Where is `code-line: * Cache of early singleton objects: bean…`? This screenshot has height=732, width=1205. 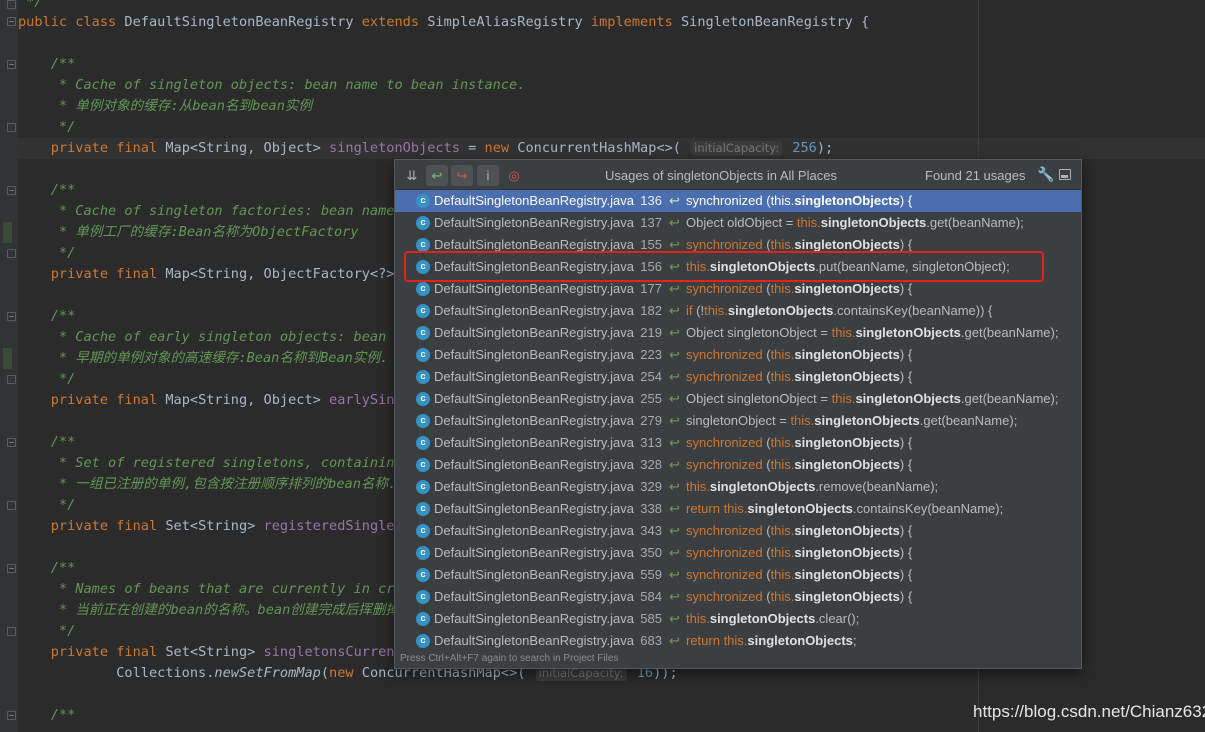
code-line: * Cache of early singleton objects: bean… is located at coordinates (210, 337).